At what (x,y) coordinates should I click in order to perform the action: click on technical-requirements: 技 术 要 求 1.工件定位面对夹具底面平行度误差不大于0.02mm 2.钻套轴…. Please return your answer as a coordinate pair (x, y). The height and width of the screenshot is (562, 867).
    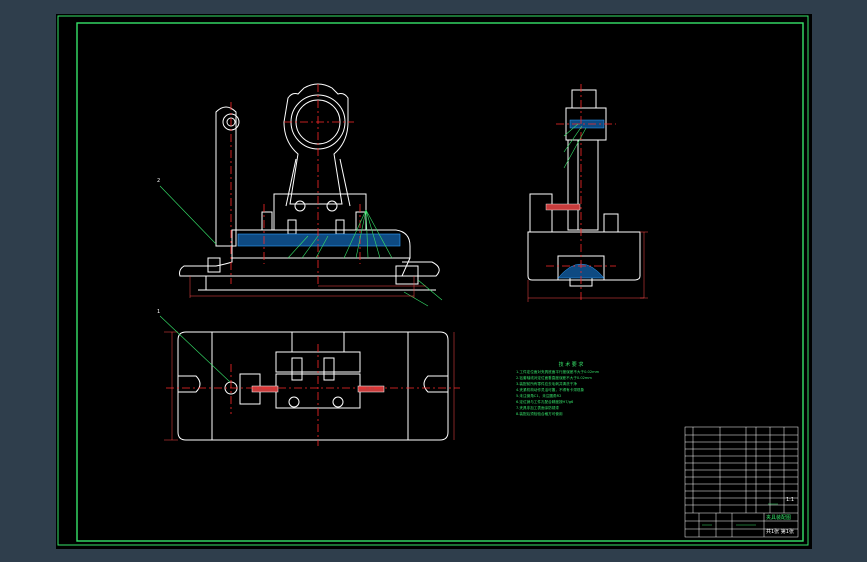
    Looking at the image, I should click on (571, 389).